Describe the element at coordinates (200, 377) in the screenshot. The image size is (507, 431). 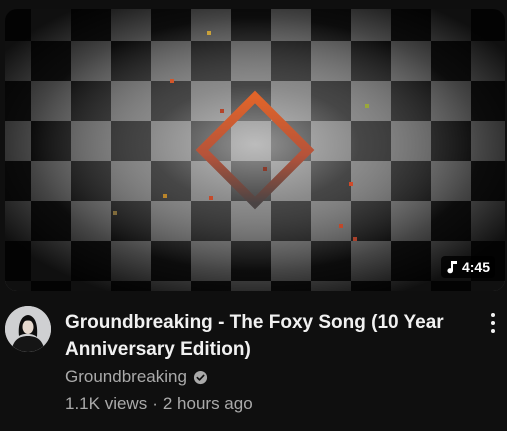
I see `verified-check-icon` at that location.